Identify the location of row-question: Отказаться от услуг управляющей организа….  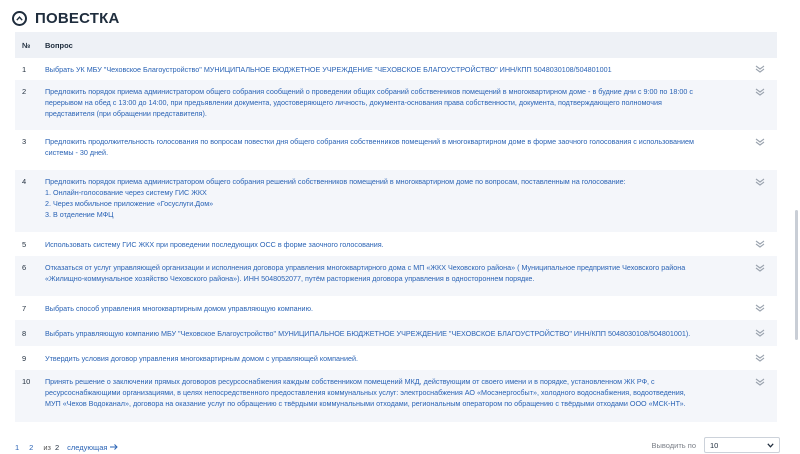
(390, 273).